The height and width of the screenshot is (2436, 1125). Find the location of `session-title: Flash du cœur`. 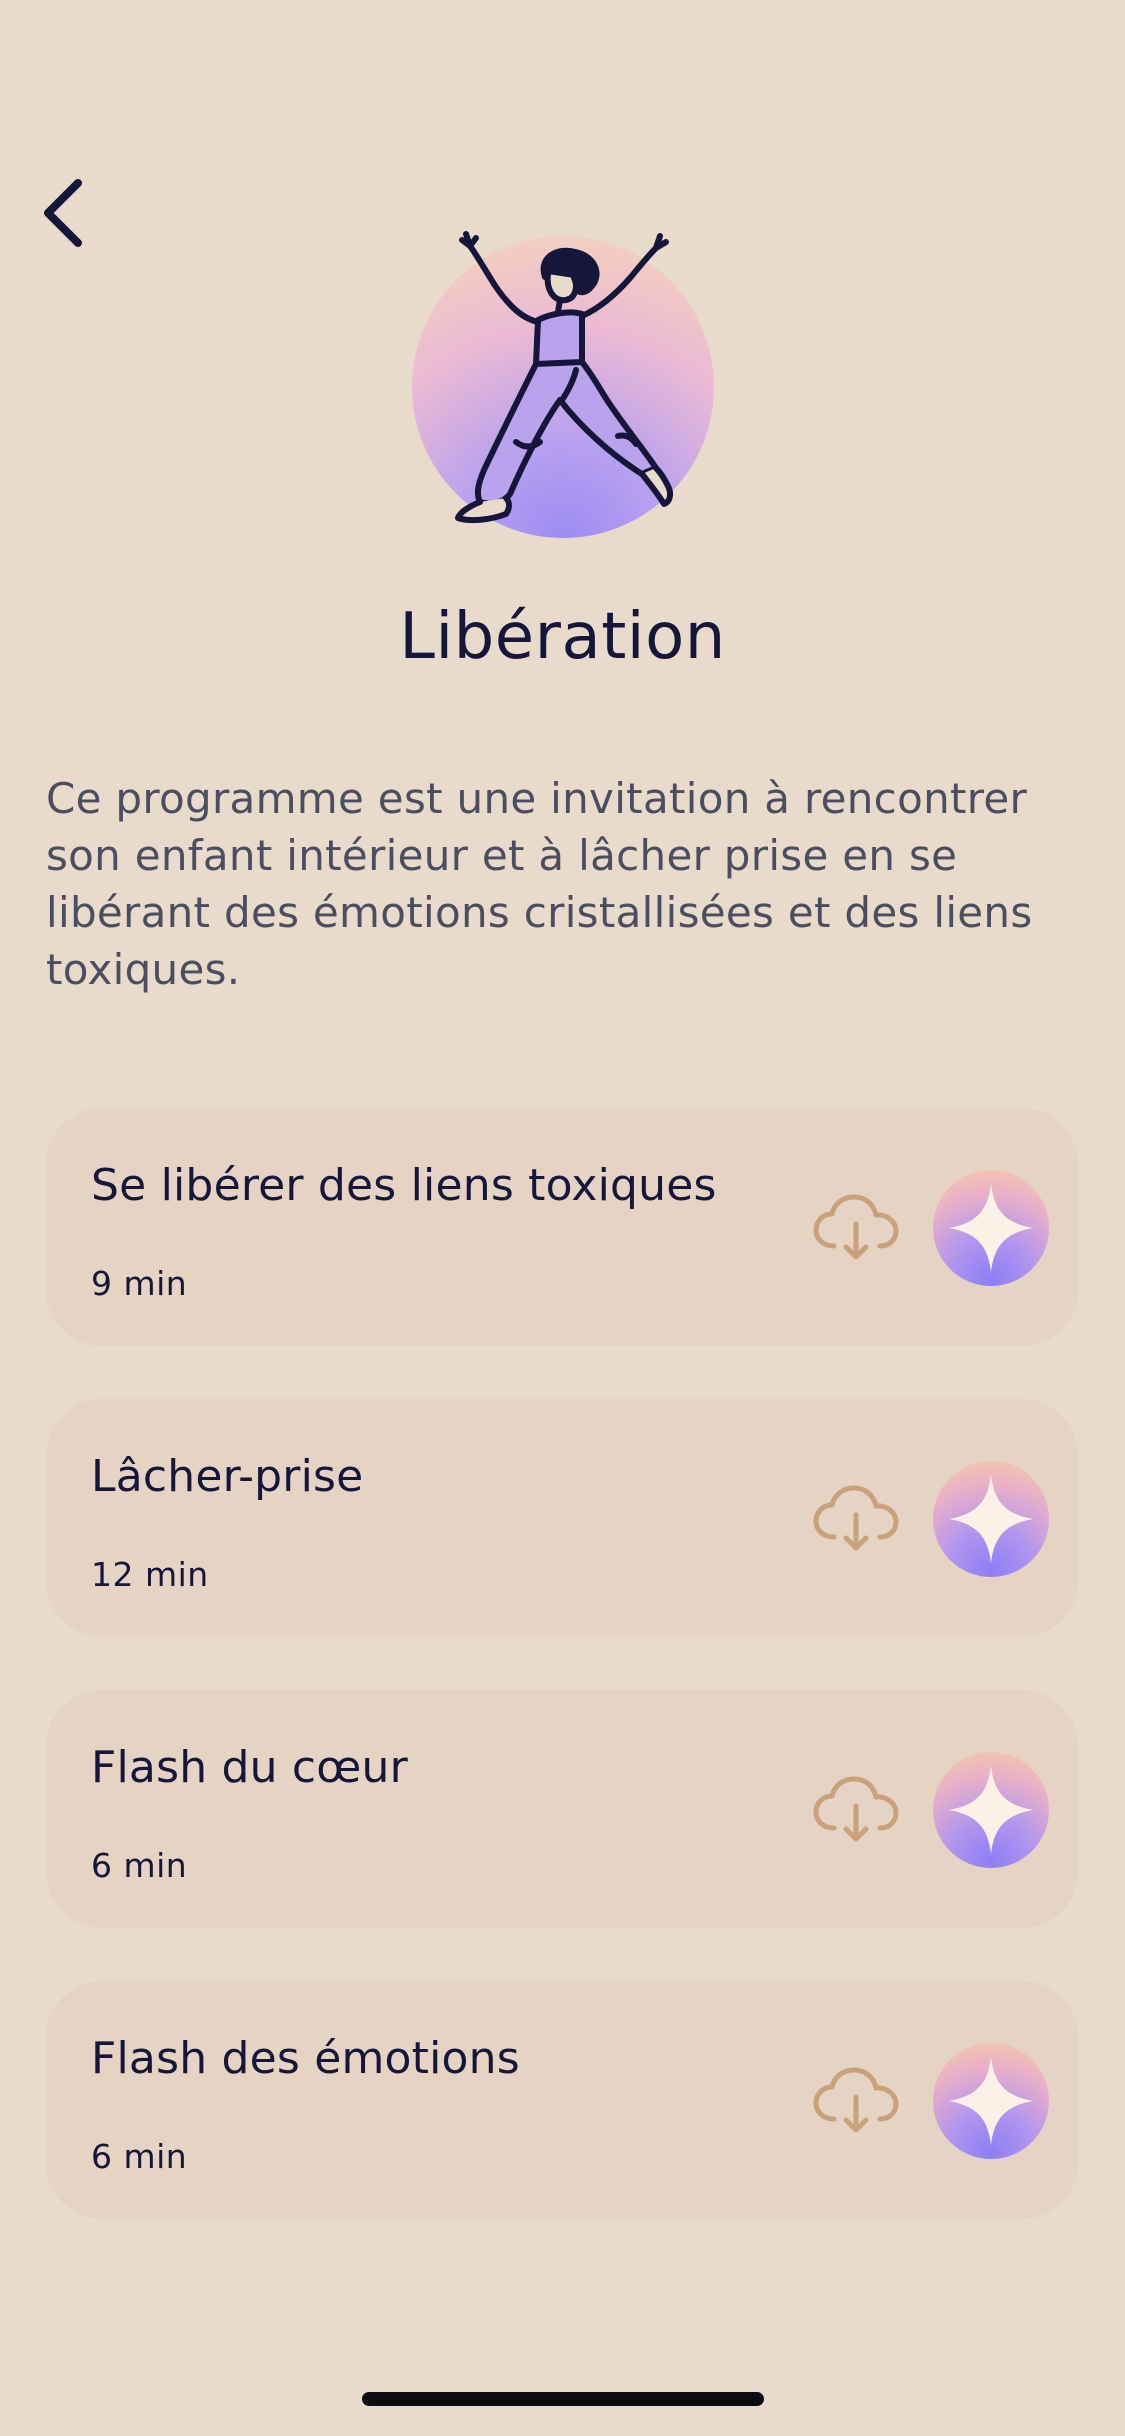

session-title: Flash du cœur is located at coordinates (249, 1767).